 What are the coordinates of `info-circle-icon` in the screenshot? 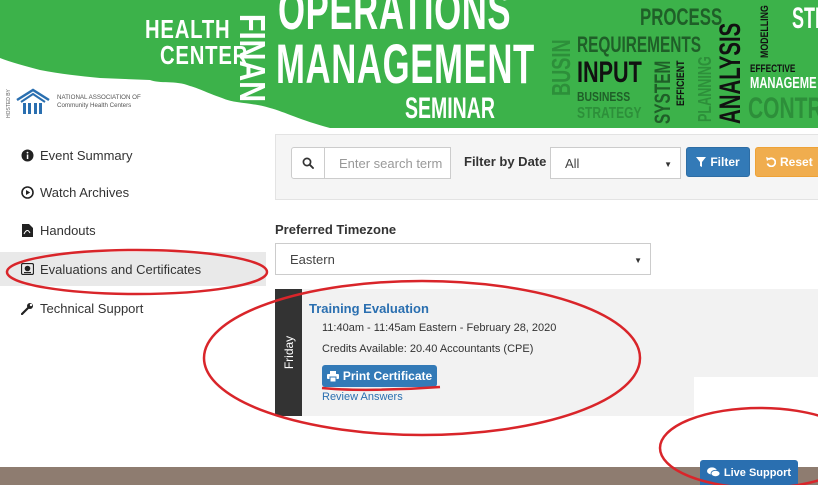 It's located at (27, 155).